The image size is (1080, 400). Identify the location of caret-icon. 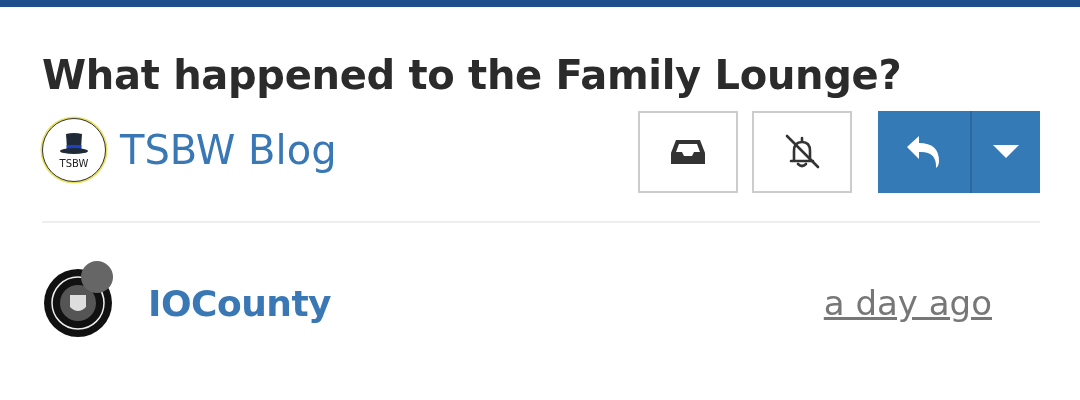
(1006, 152).